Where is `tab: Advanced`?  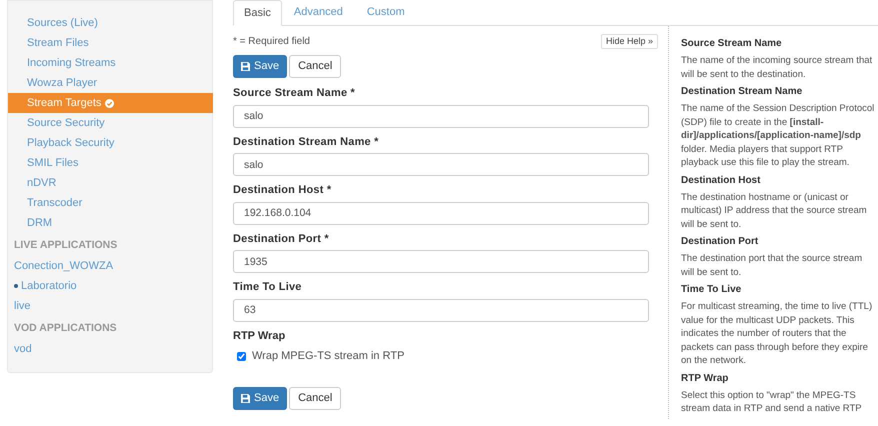
tab: Advanced is located at coordinates (318, 12).